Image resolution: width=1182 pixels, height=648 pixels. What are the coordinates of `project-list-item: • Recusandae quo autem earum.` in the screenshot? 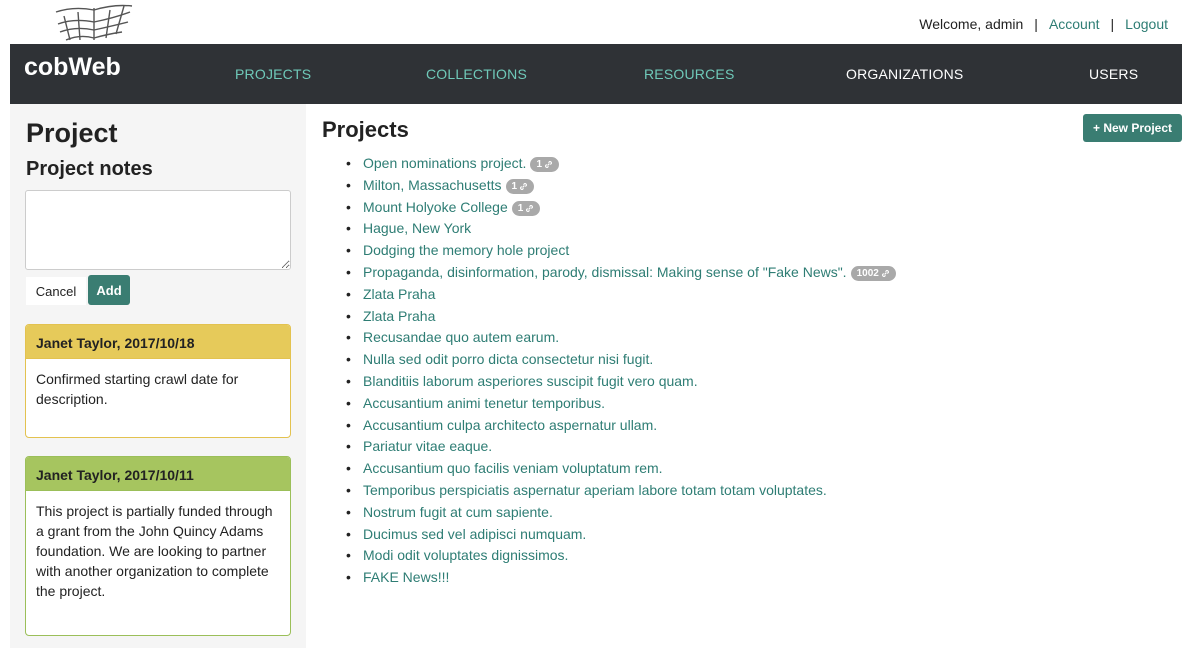 It's located at (621, 338).